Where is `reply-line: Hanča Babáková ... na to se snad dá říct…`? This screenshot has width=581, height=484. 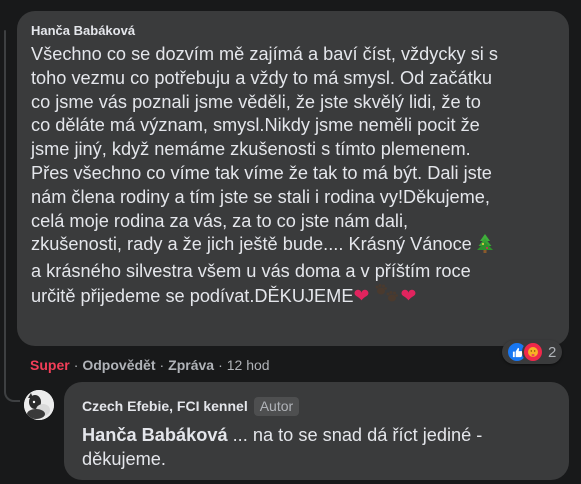
reply-line: Hanča Babáková ... na to se snad dá říct… is located at coordinates (319, 435).